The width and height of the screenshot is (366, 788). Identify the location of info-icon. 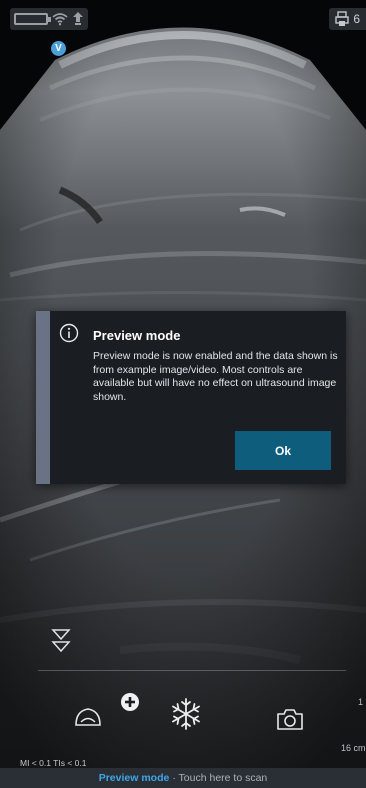
(69, 333).